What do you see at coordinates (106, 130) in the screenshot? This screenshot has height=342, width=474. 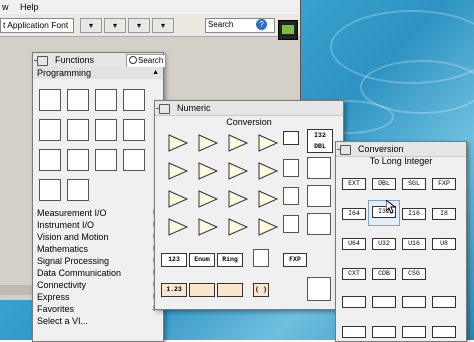 I see `comparison-icon` at bounding box center [106, 130].